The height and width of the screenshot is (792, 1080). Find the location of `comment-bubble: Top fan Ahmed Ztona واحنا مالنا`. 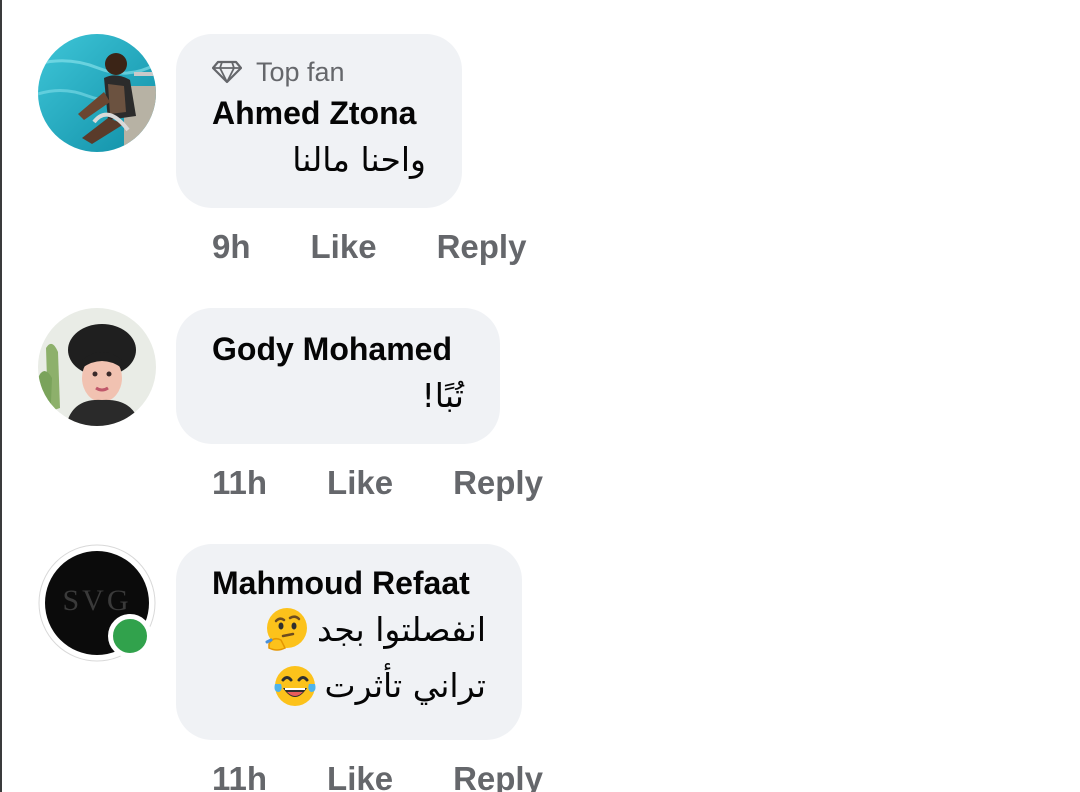

comment-bubble: Top fan Ahmed Ztona واحنا مالنا is located at coordinates (319, 121).